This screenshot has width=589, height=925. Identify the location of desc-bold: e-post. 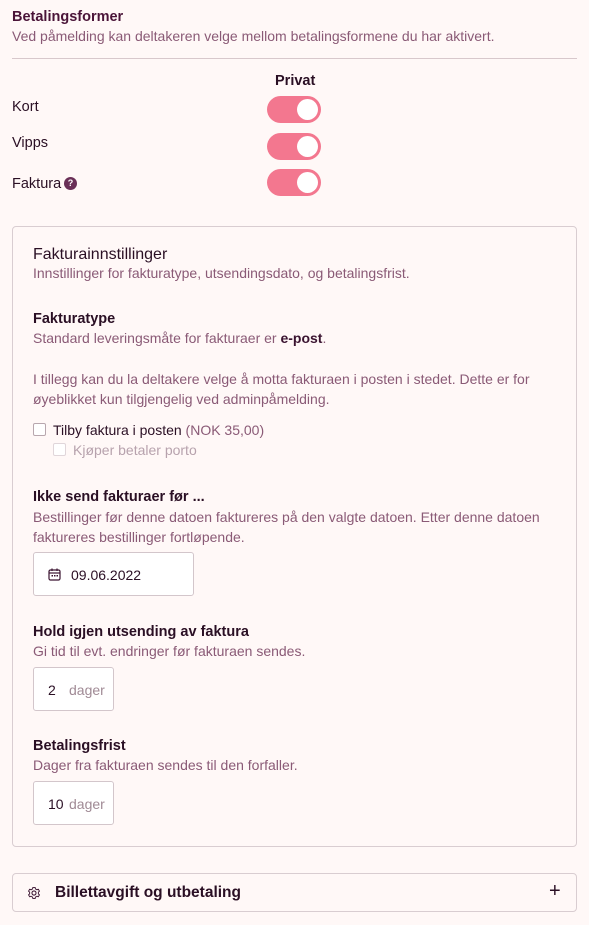
(301, 338).